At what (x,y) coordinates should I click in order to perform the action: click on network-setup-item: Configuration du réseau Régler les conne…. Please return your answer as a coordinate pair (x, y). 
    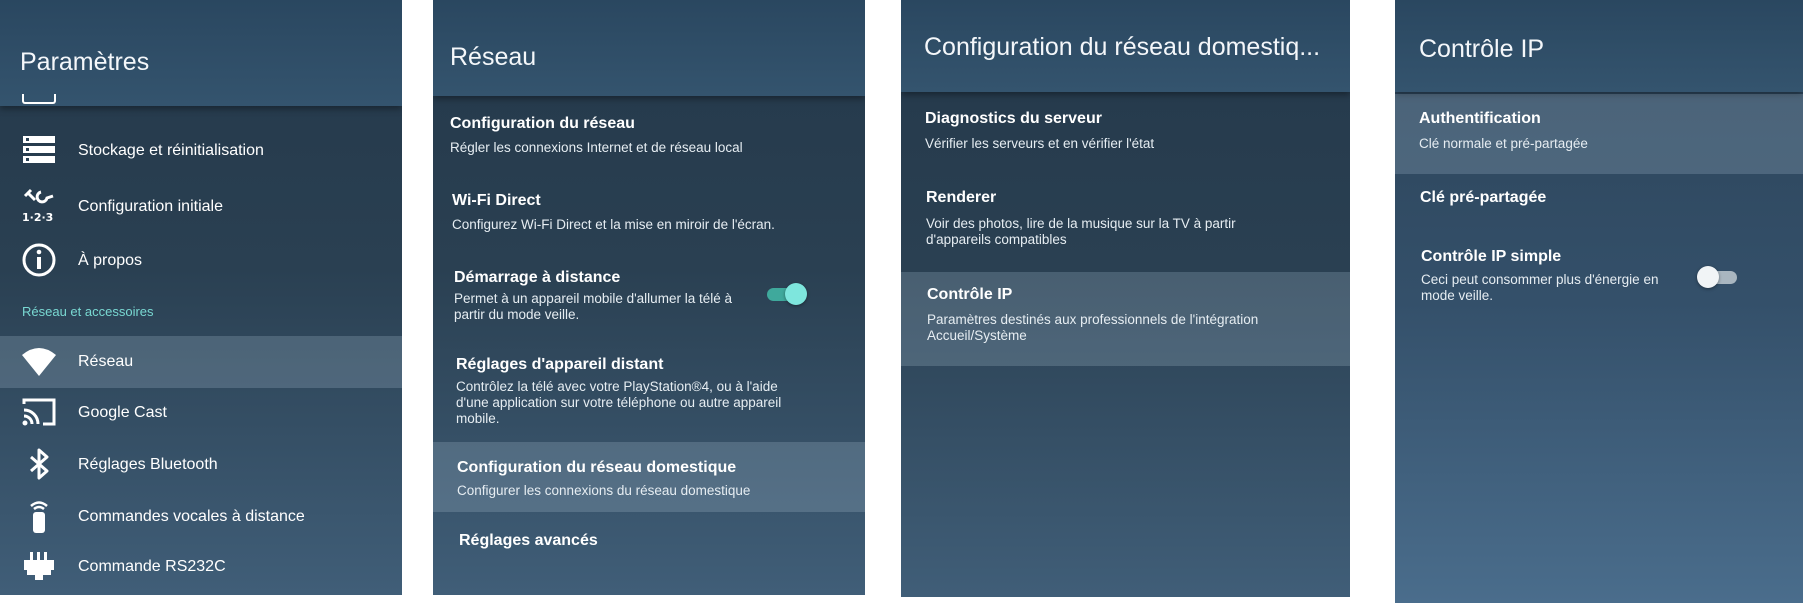
    Looking at the image, I should click on (649, 135).